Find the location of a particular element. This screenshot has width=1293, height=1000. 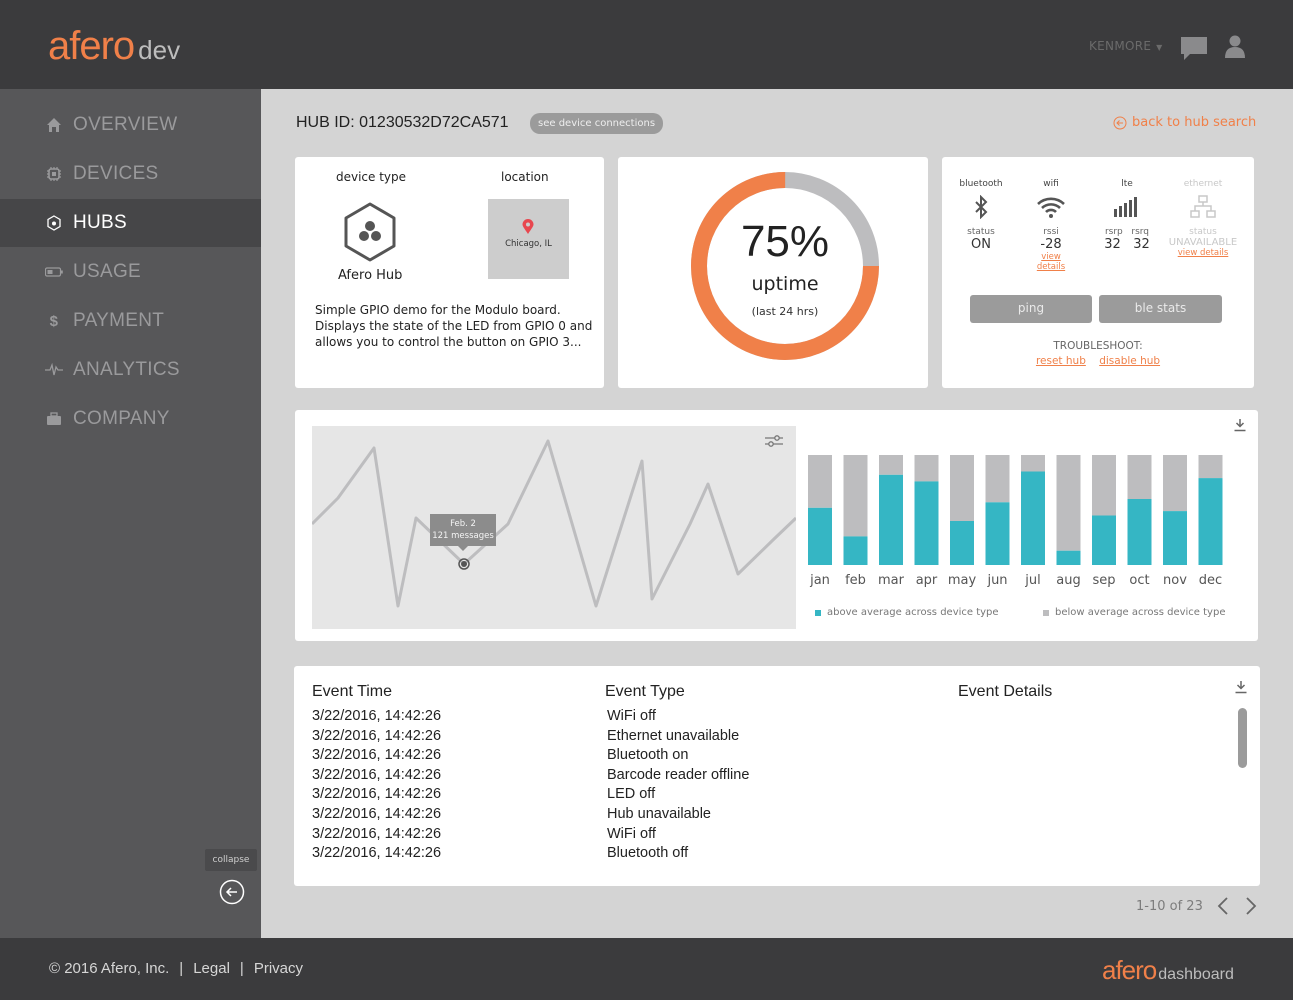

table-row: 3/22/2016, 14:42:26 Bluetooth off is located at coordinates (662, 855).